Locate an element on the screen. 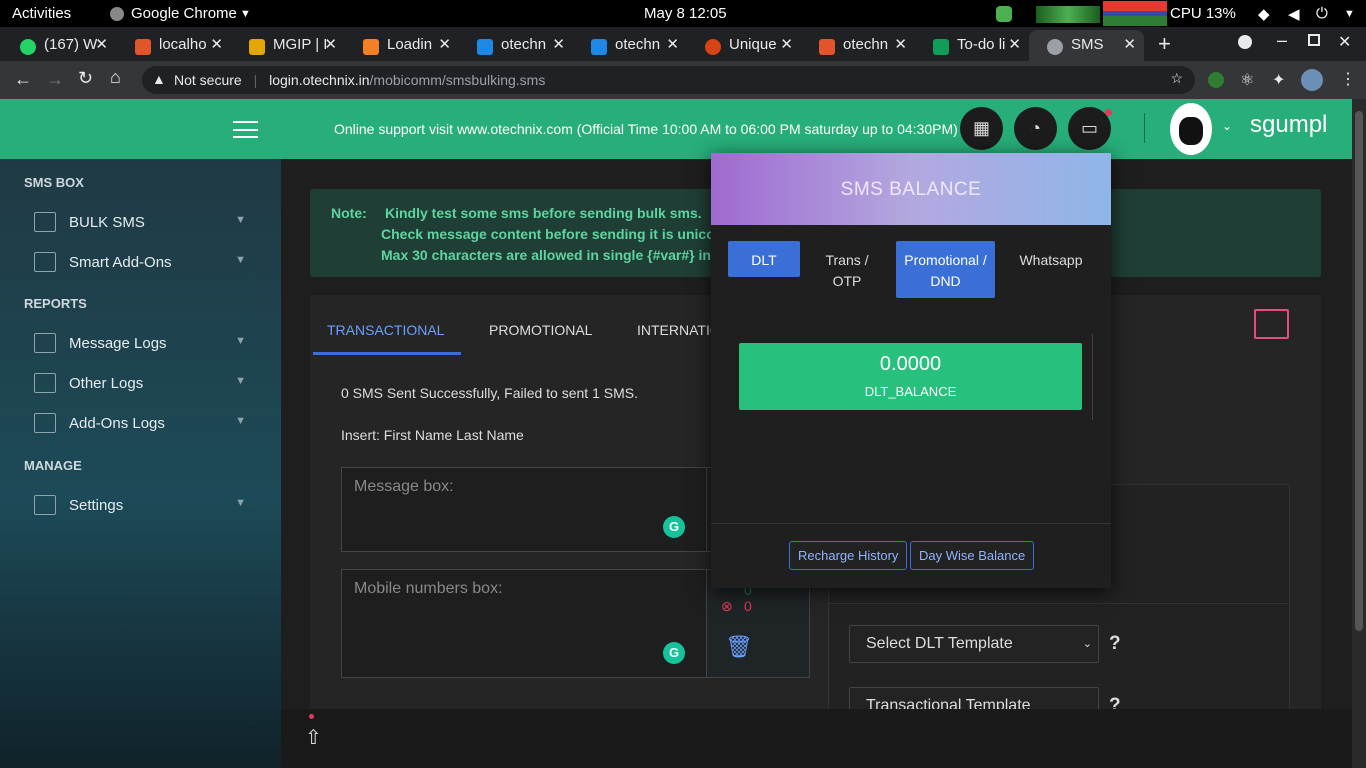  sidebar-item-add-ons-logs: Add-Ons Logs ▼ is located at coordinates (142, 426).